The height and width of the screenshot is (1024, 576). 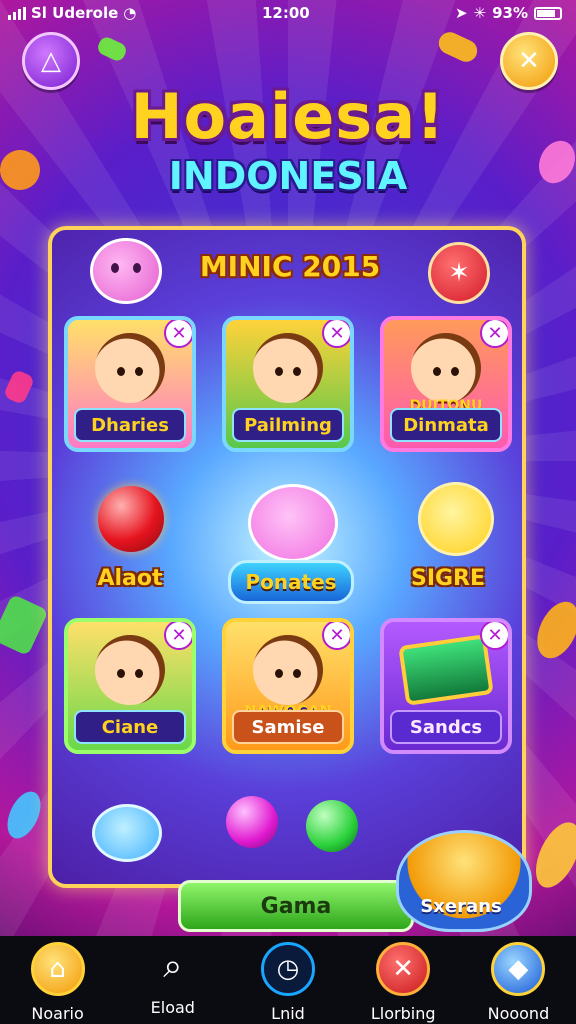 What do you see at coordinates (173, 966) in the screenshot?
I see `search-icon: ⌕` at bounding box center [173, 966].